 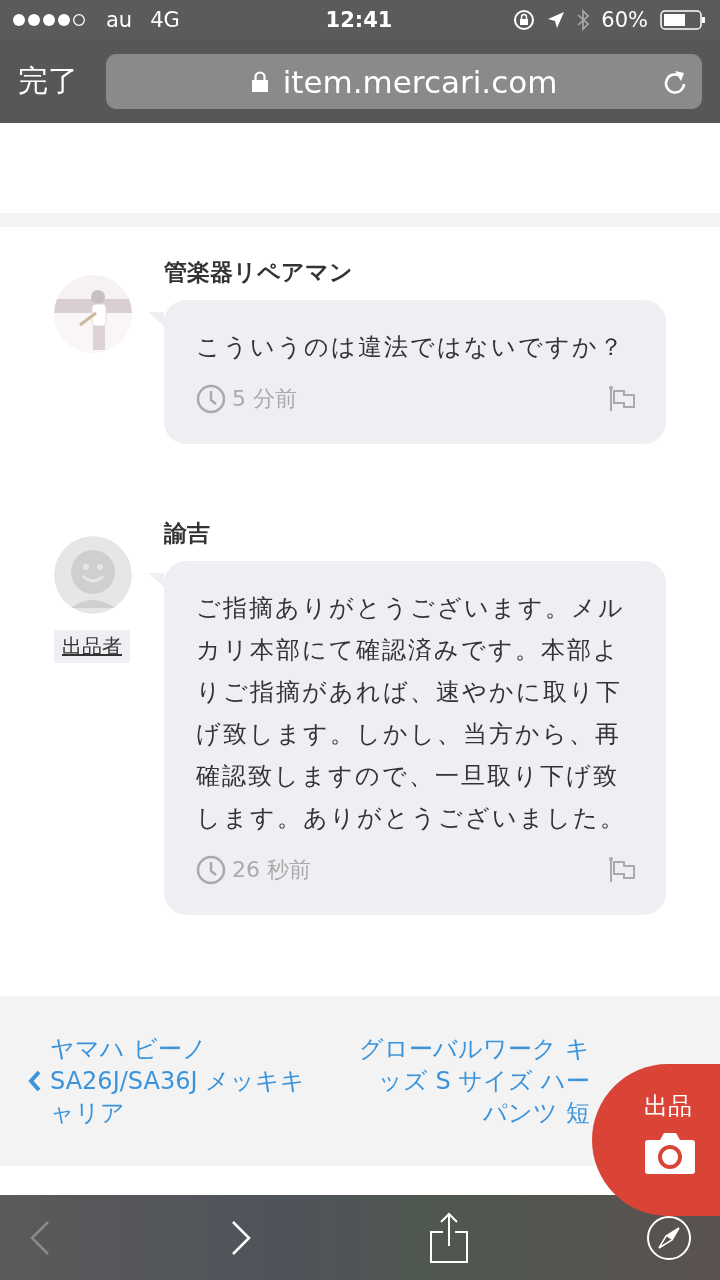 I want to click on battery-icon, so click(x=683, y=20).